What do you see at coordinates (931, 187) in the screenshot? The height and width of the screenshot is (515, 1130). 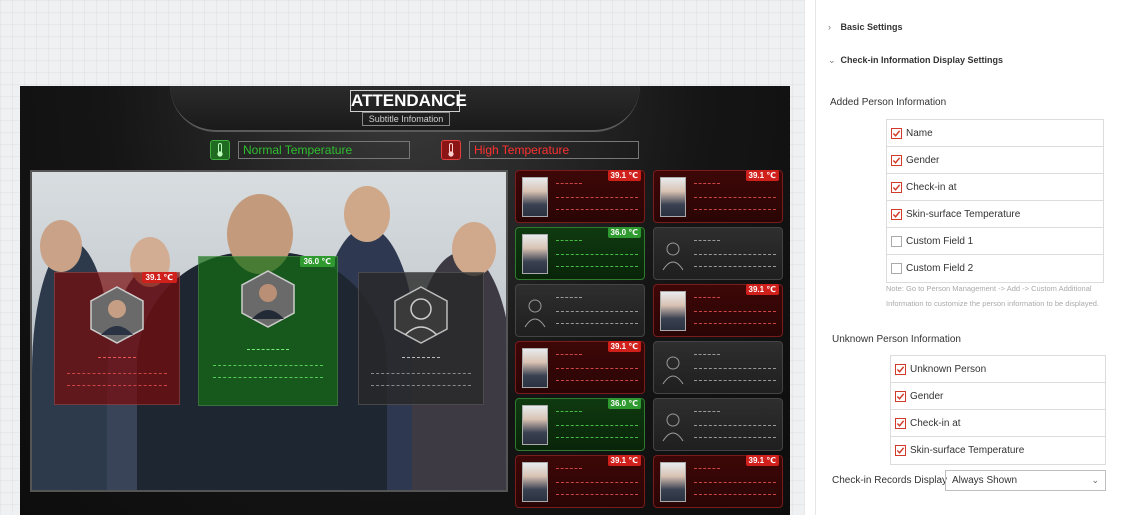 I see `option-label: Check-in at` at bounding box center [931, 187].